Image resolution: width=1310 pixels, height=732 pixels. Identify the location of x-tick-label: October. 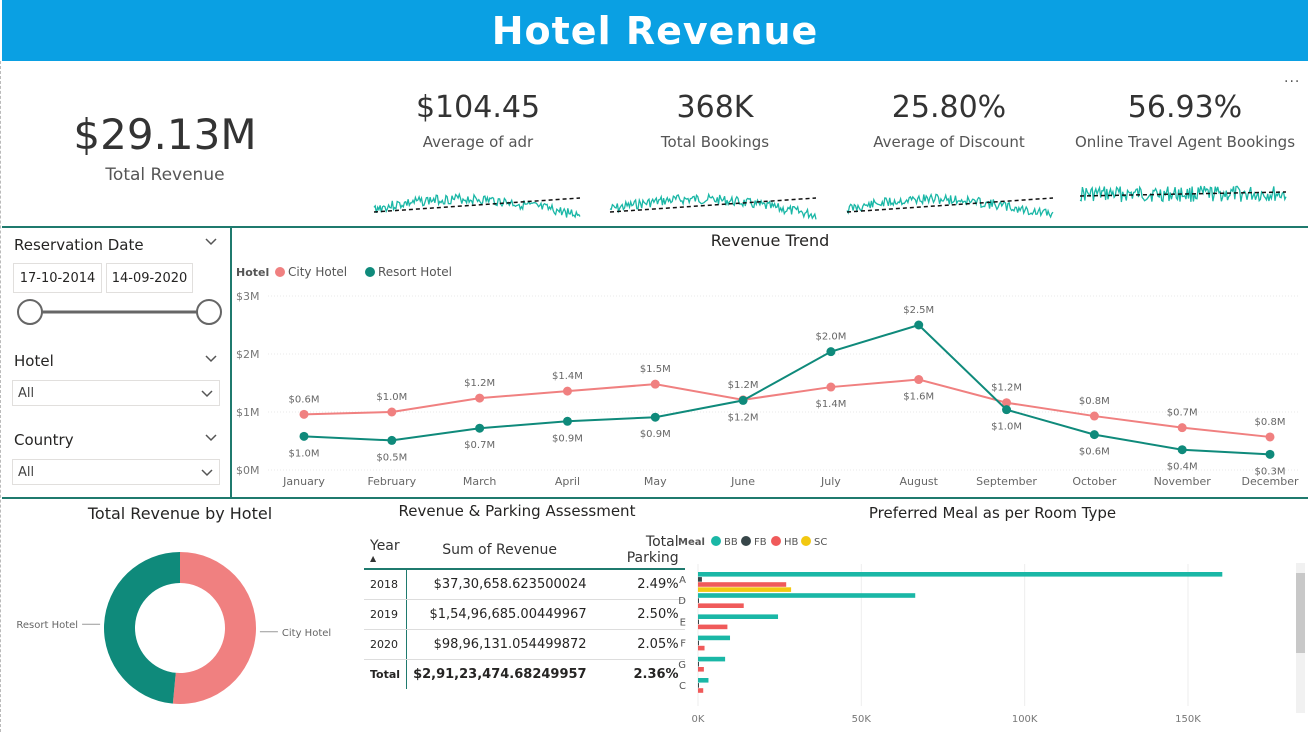
(1094, 481).